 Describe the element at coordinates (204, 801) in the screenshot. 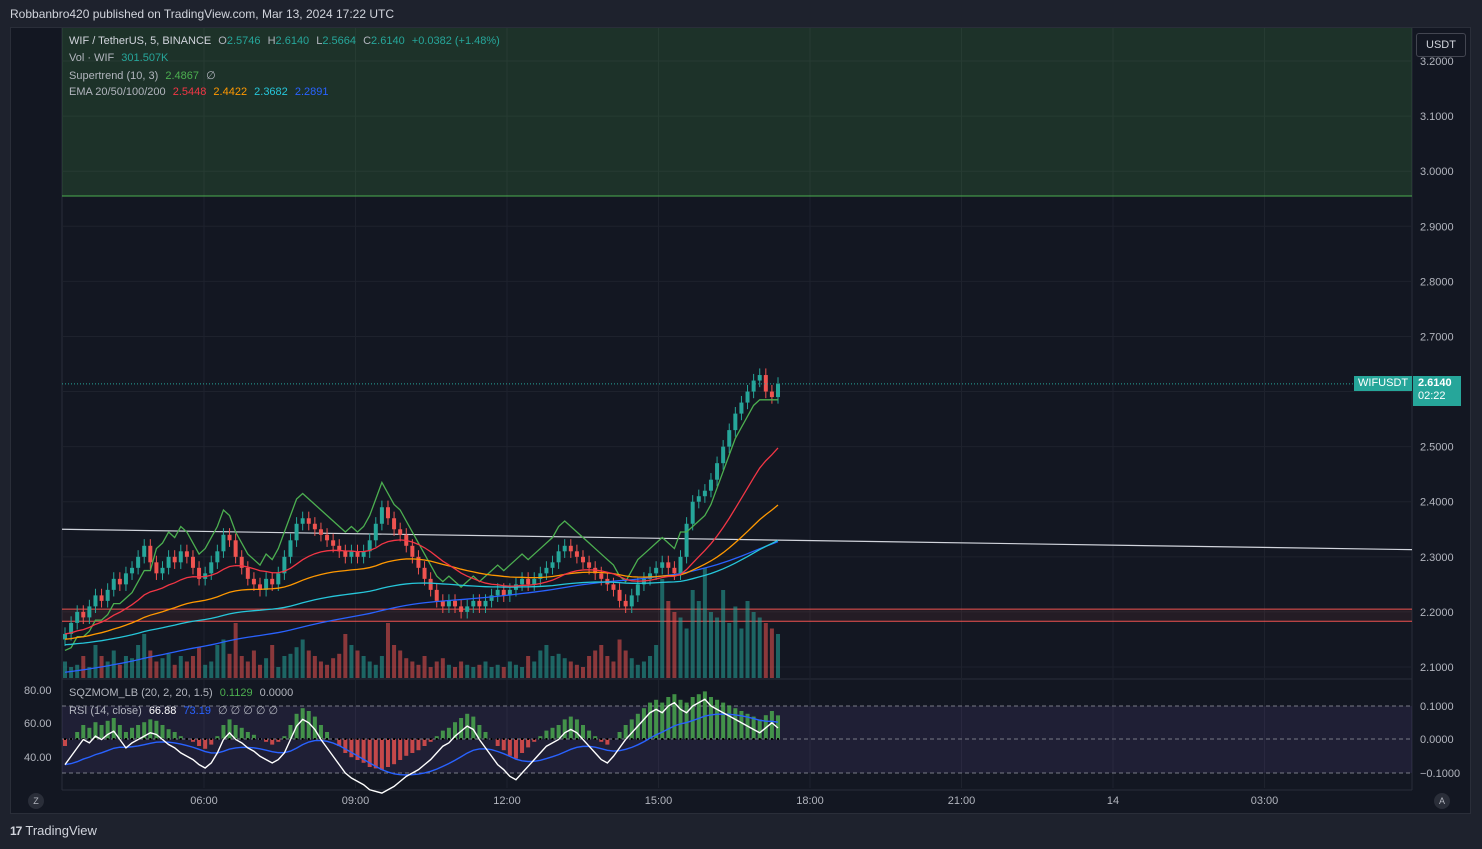

I see `time-tick-label: 06:00` at that location.